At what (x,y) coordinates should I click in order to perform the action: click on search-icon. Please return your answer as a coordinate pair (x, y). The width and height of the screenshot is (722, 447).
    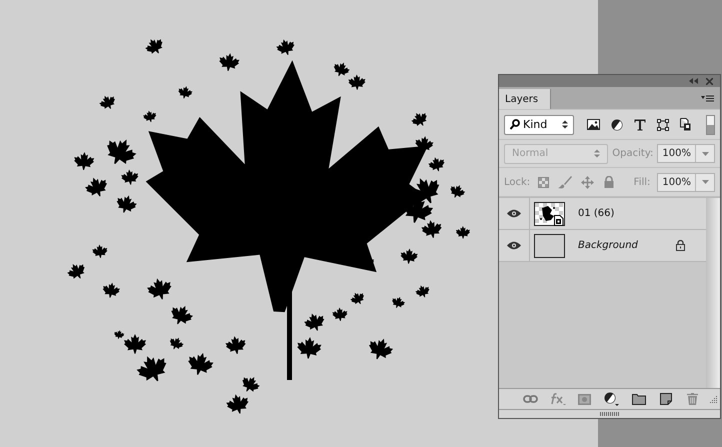
    Looking at the image, I should click on (515, 124).